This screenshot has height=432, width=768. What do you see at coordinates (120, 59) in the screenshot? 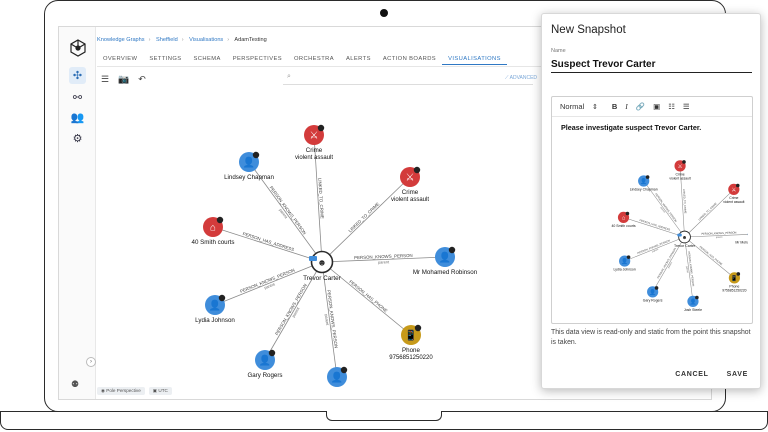
I see `tab-overview: OVERVIEW` at bounding box center [120, 59].